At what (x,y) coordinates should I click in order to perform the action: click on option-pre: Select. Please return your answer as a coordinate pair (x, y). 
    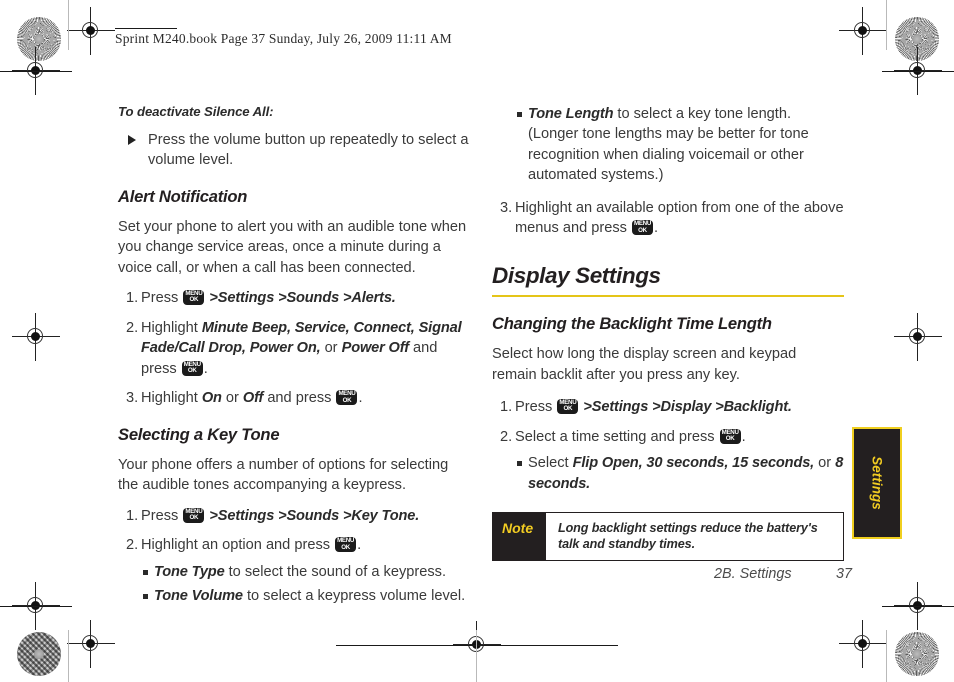
    Looking at the image, I should click on (550, 463).